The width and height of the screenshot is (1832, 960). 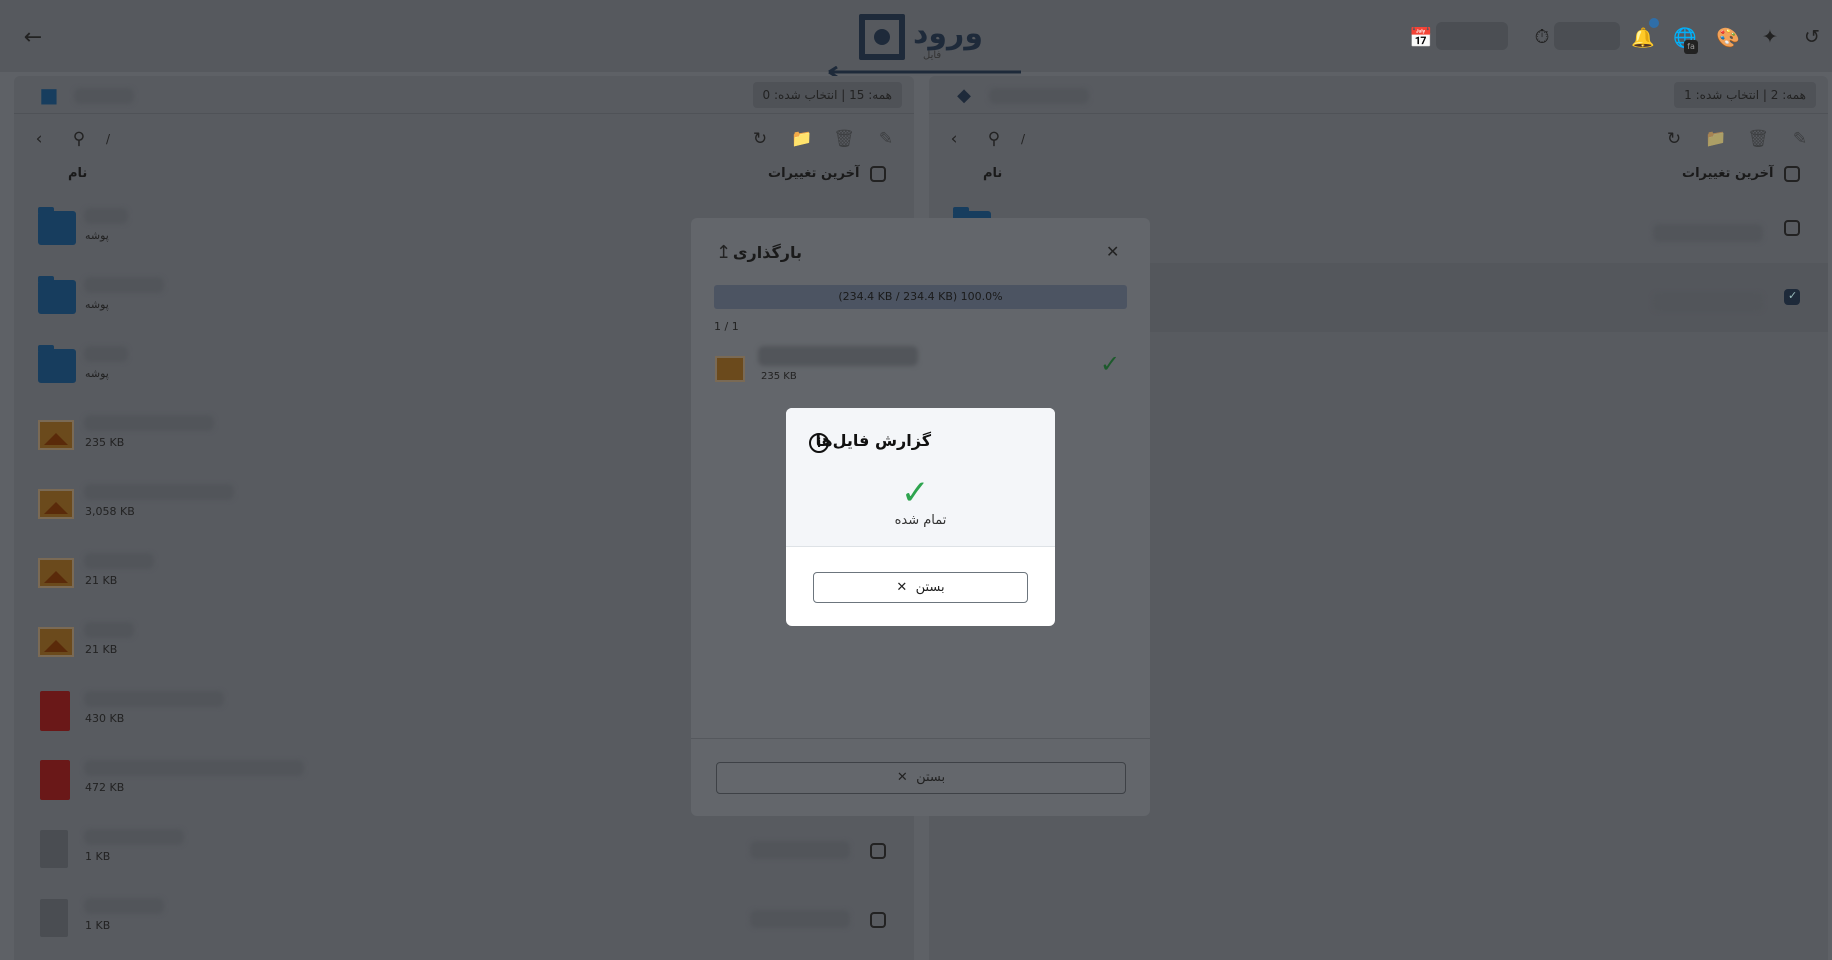 What do you see at coordinates (464, 95) in the screenshot?
I see `left-panel-top: ■ همه: 15 | انتخاب شده: 0` at bounding box center [464, 95].